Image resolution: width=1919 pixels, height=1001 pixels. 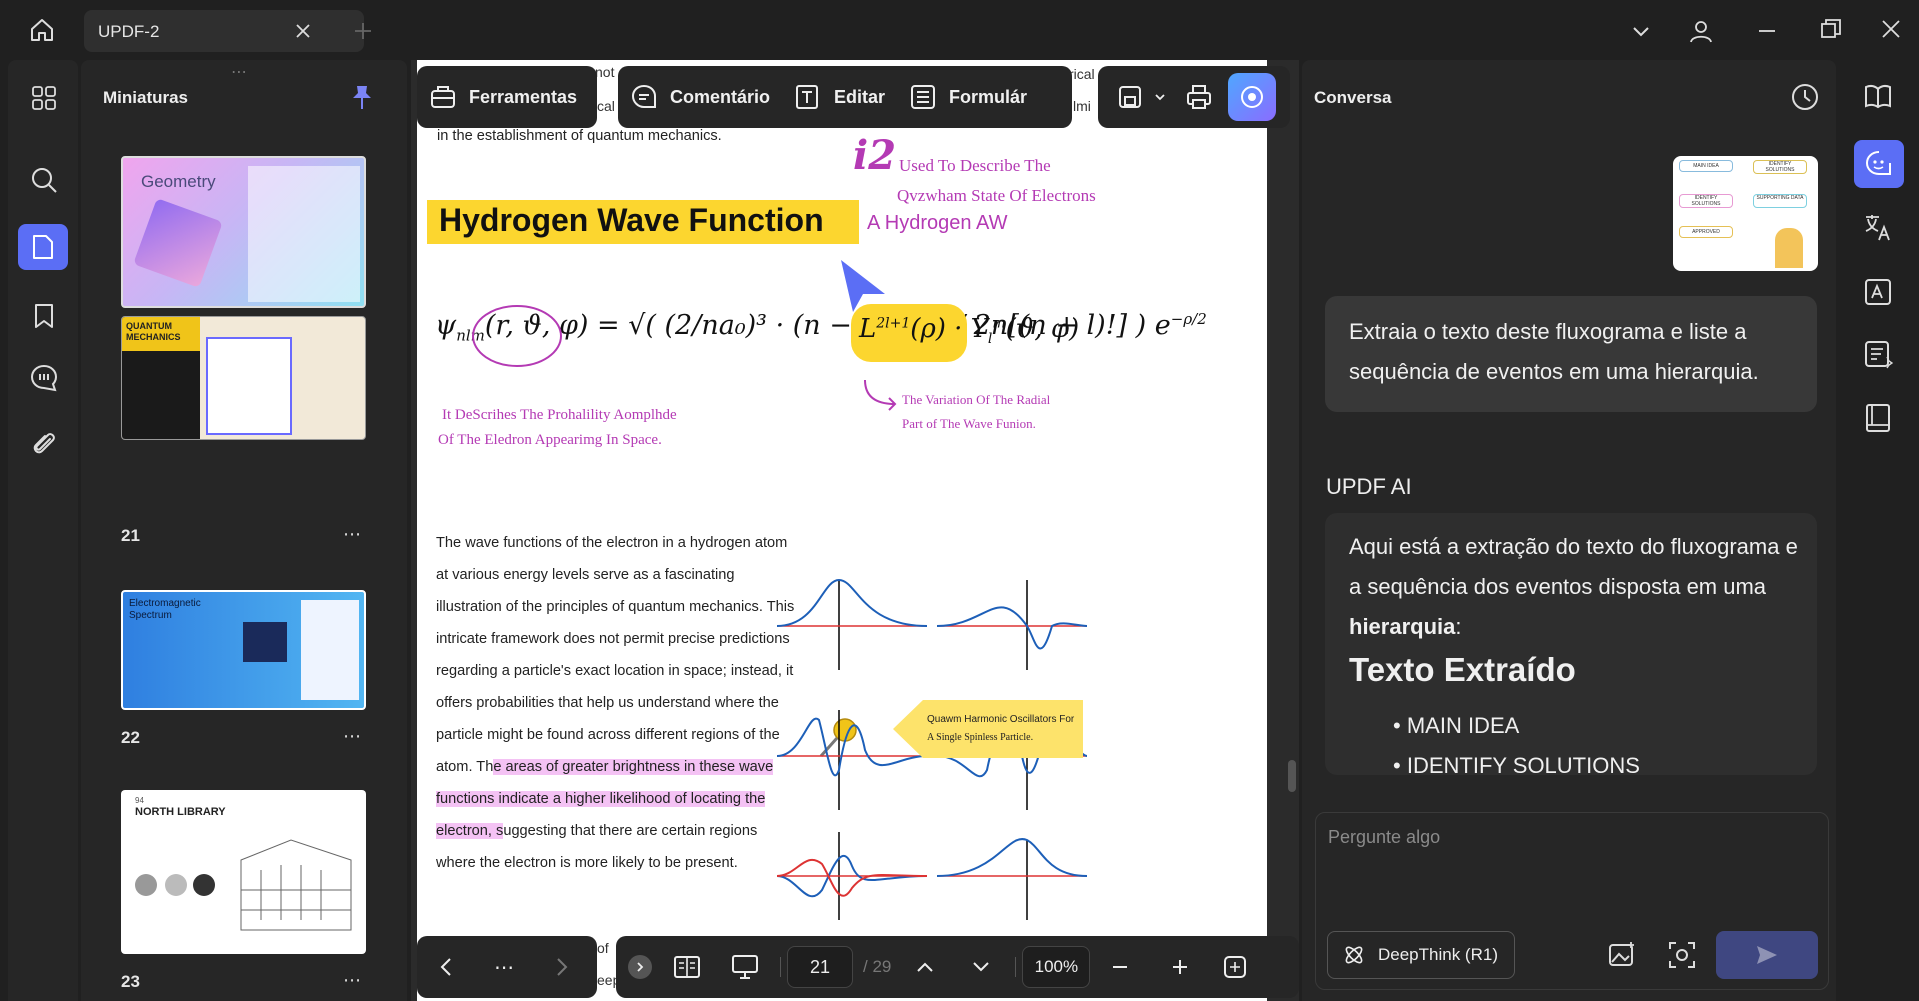 What do you see at coordinates (243, 378) in the screenshot?
I see `thumbnail-page-21: QUANTUM MECHANICS` at bounding box center [243, 378].